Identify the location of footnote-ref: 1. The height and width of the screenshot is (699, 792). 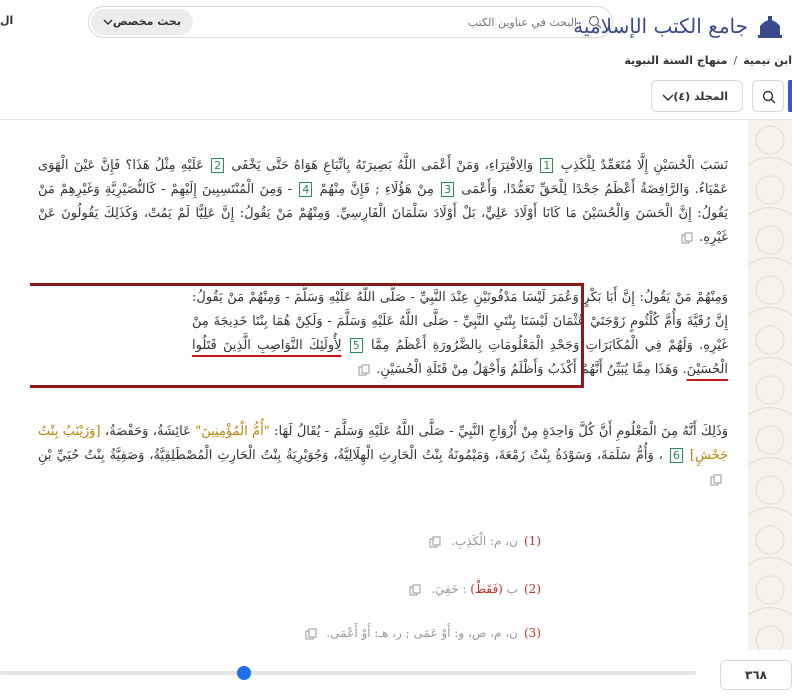
(547, 165).